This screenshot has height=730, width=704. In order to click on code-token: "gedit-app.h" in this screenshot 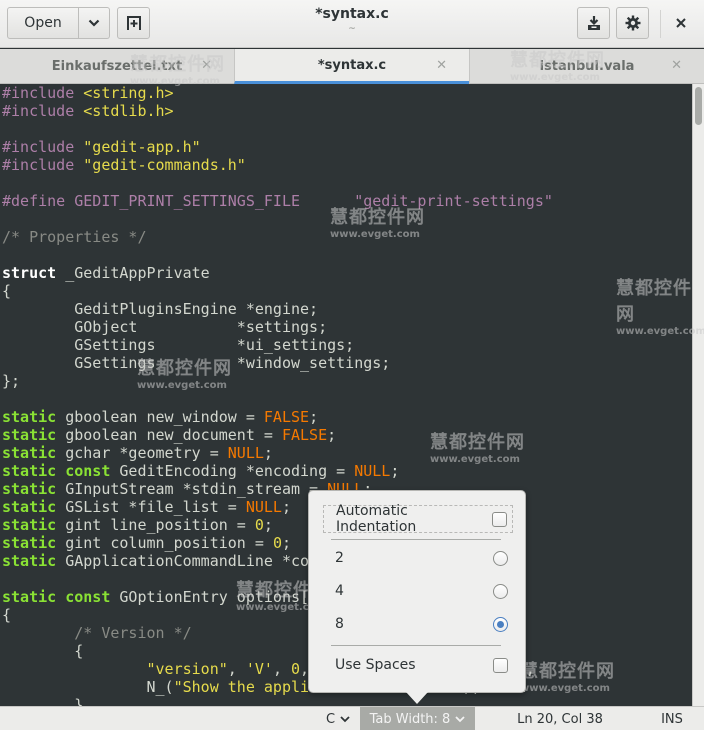, I will do `click(142, 147)`.